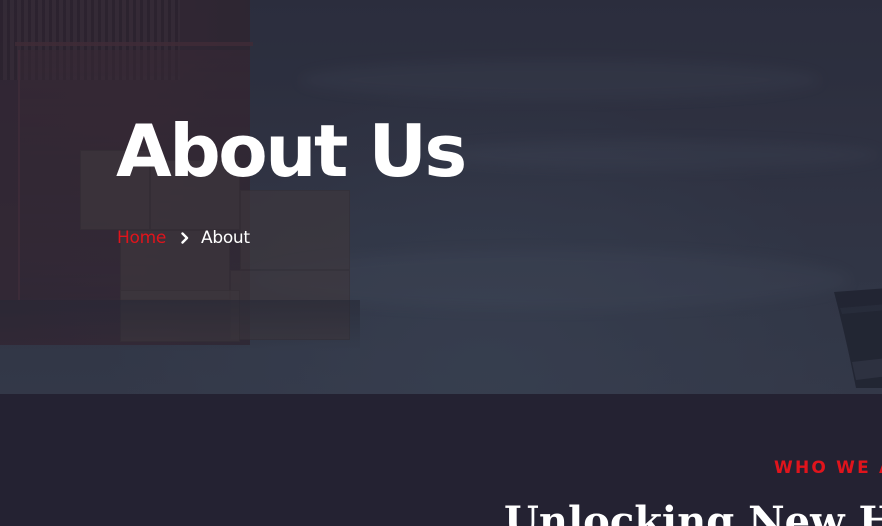  I want to click on chevron-right-icon, so click(185, 238).